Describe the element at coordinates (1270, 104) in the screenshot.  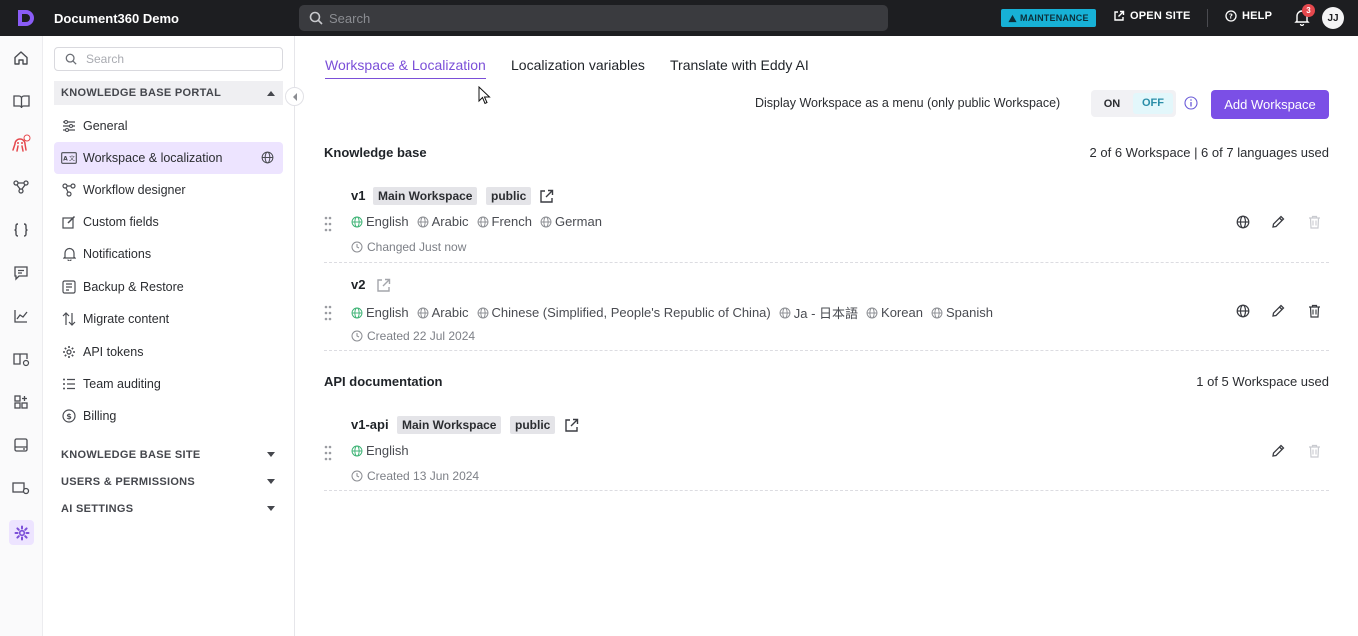
I see `add-workspace-button: Add Workspace` at that location.